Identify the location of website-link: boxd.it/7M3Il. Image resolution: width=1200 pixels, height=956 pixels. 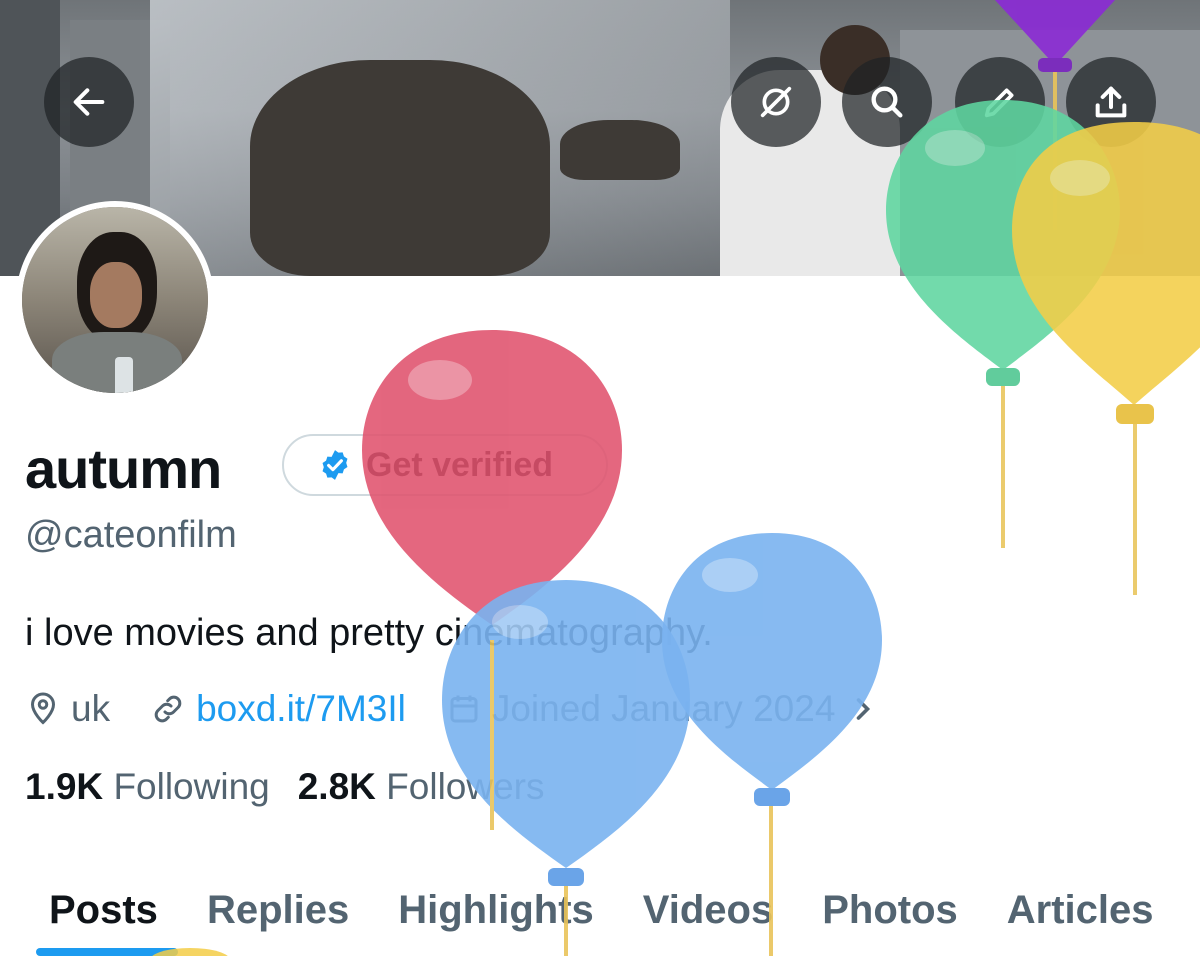
(301, 709).